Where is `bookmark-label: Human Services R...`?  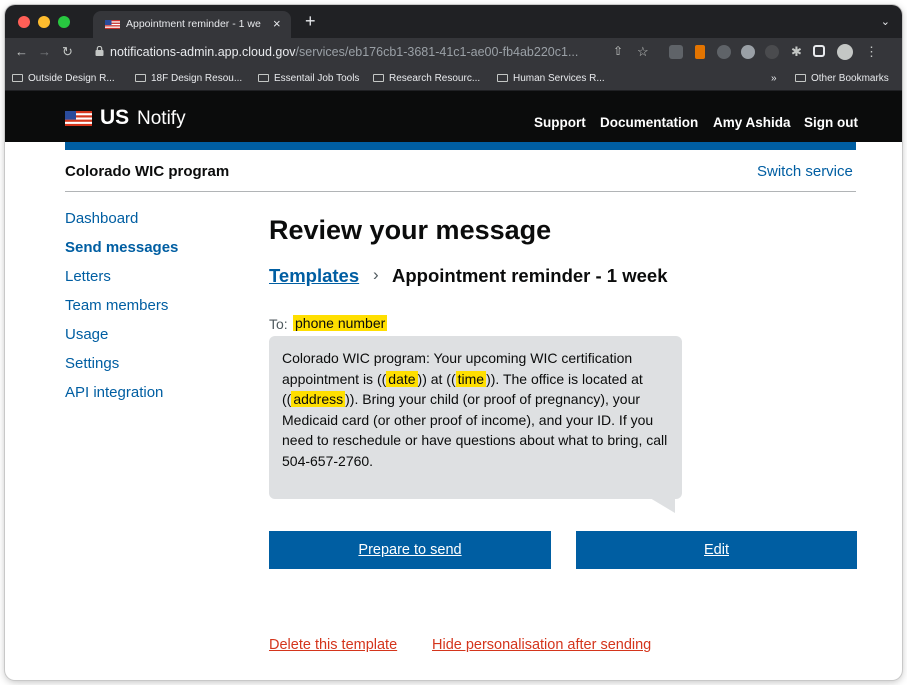
bookmark-label: Human Services R... is located at coordinates (559, 78).